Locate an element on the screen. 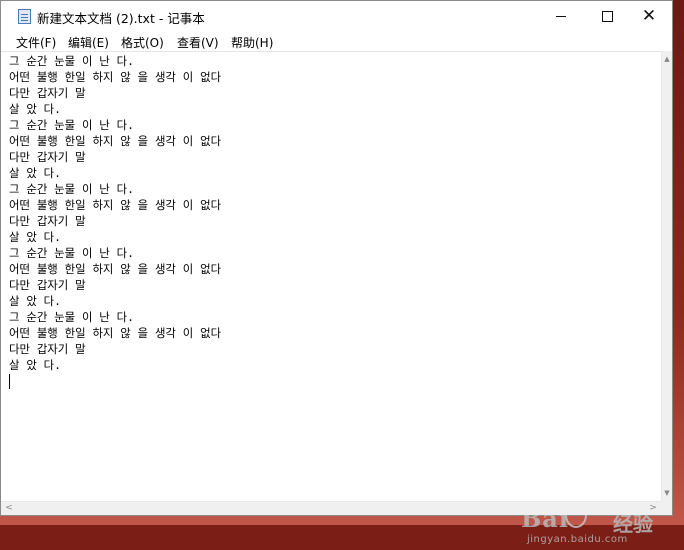  scroll-up-icon: ▲ is located at coordinates (667, 59).